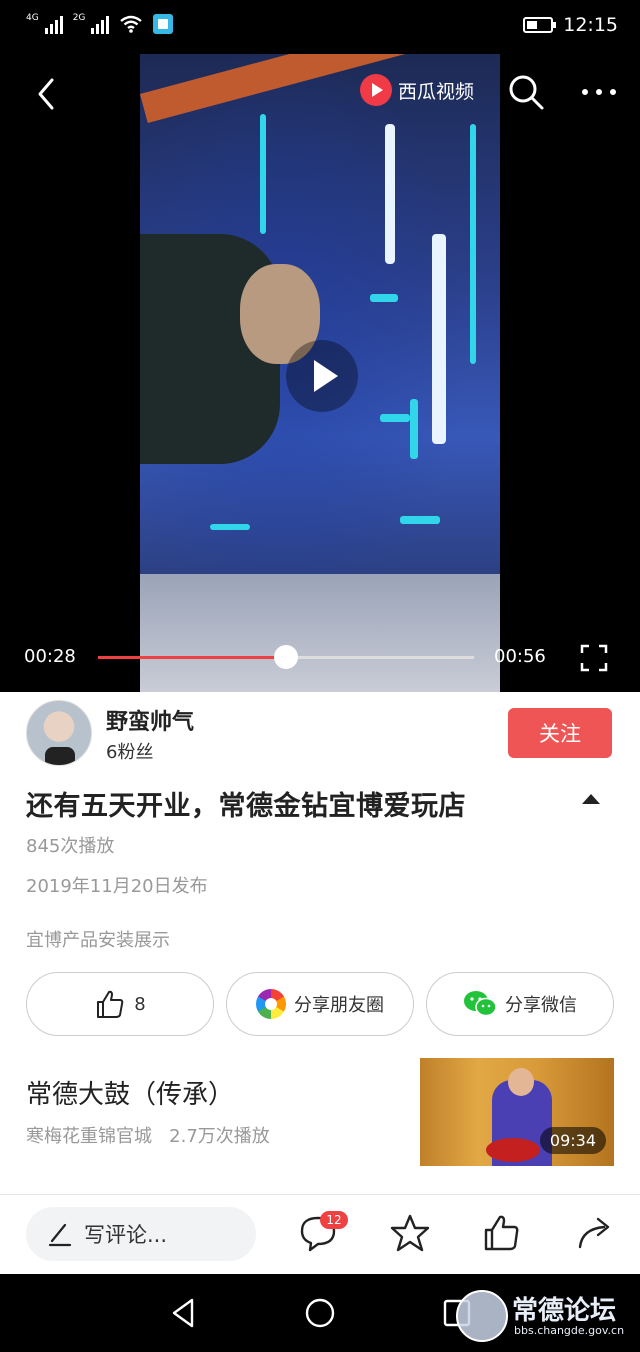  I want to click on recommended-video: 常德大鼓（传承） 寒梅花重锦官城 2.7万次播放 09:34, so click(320, 1115).